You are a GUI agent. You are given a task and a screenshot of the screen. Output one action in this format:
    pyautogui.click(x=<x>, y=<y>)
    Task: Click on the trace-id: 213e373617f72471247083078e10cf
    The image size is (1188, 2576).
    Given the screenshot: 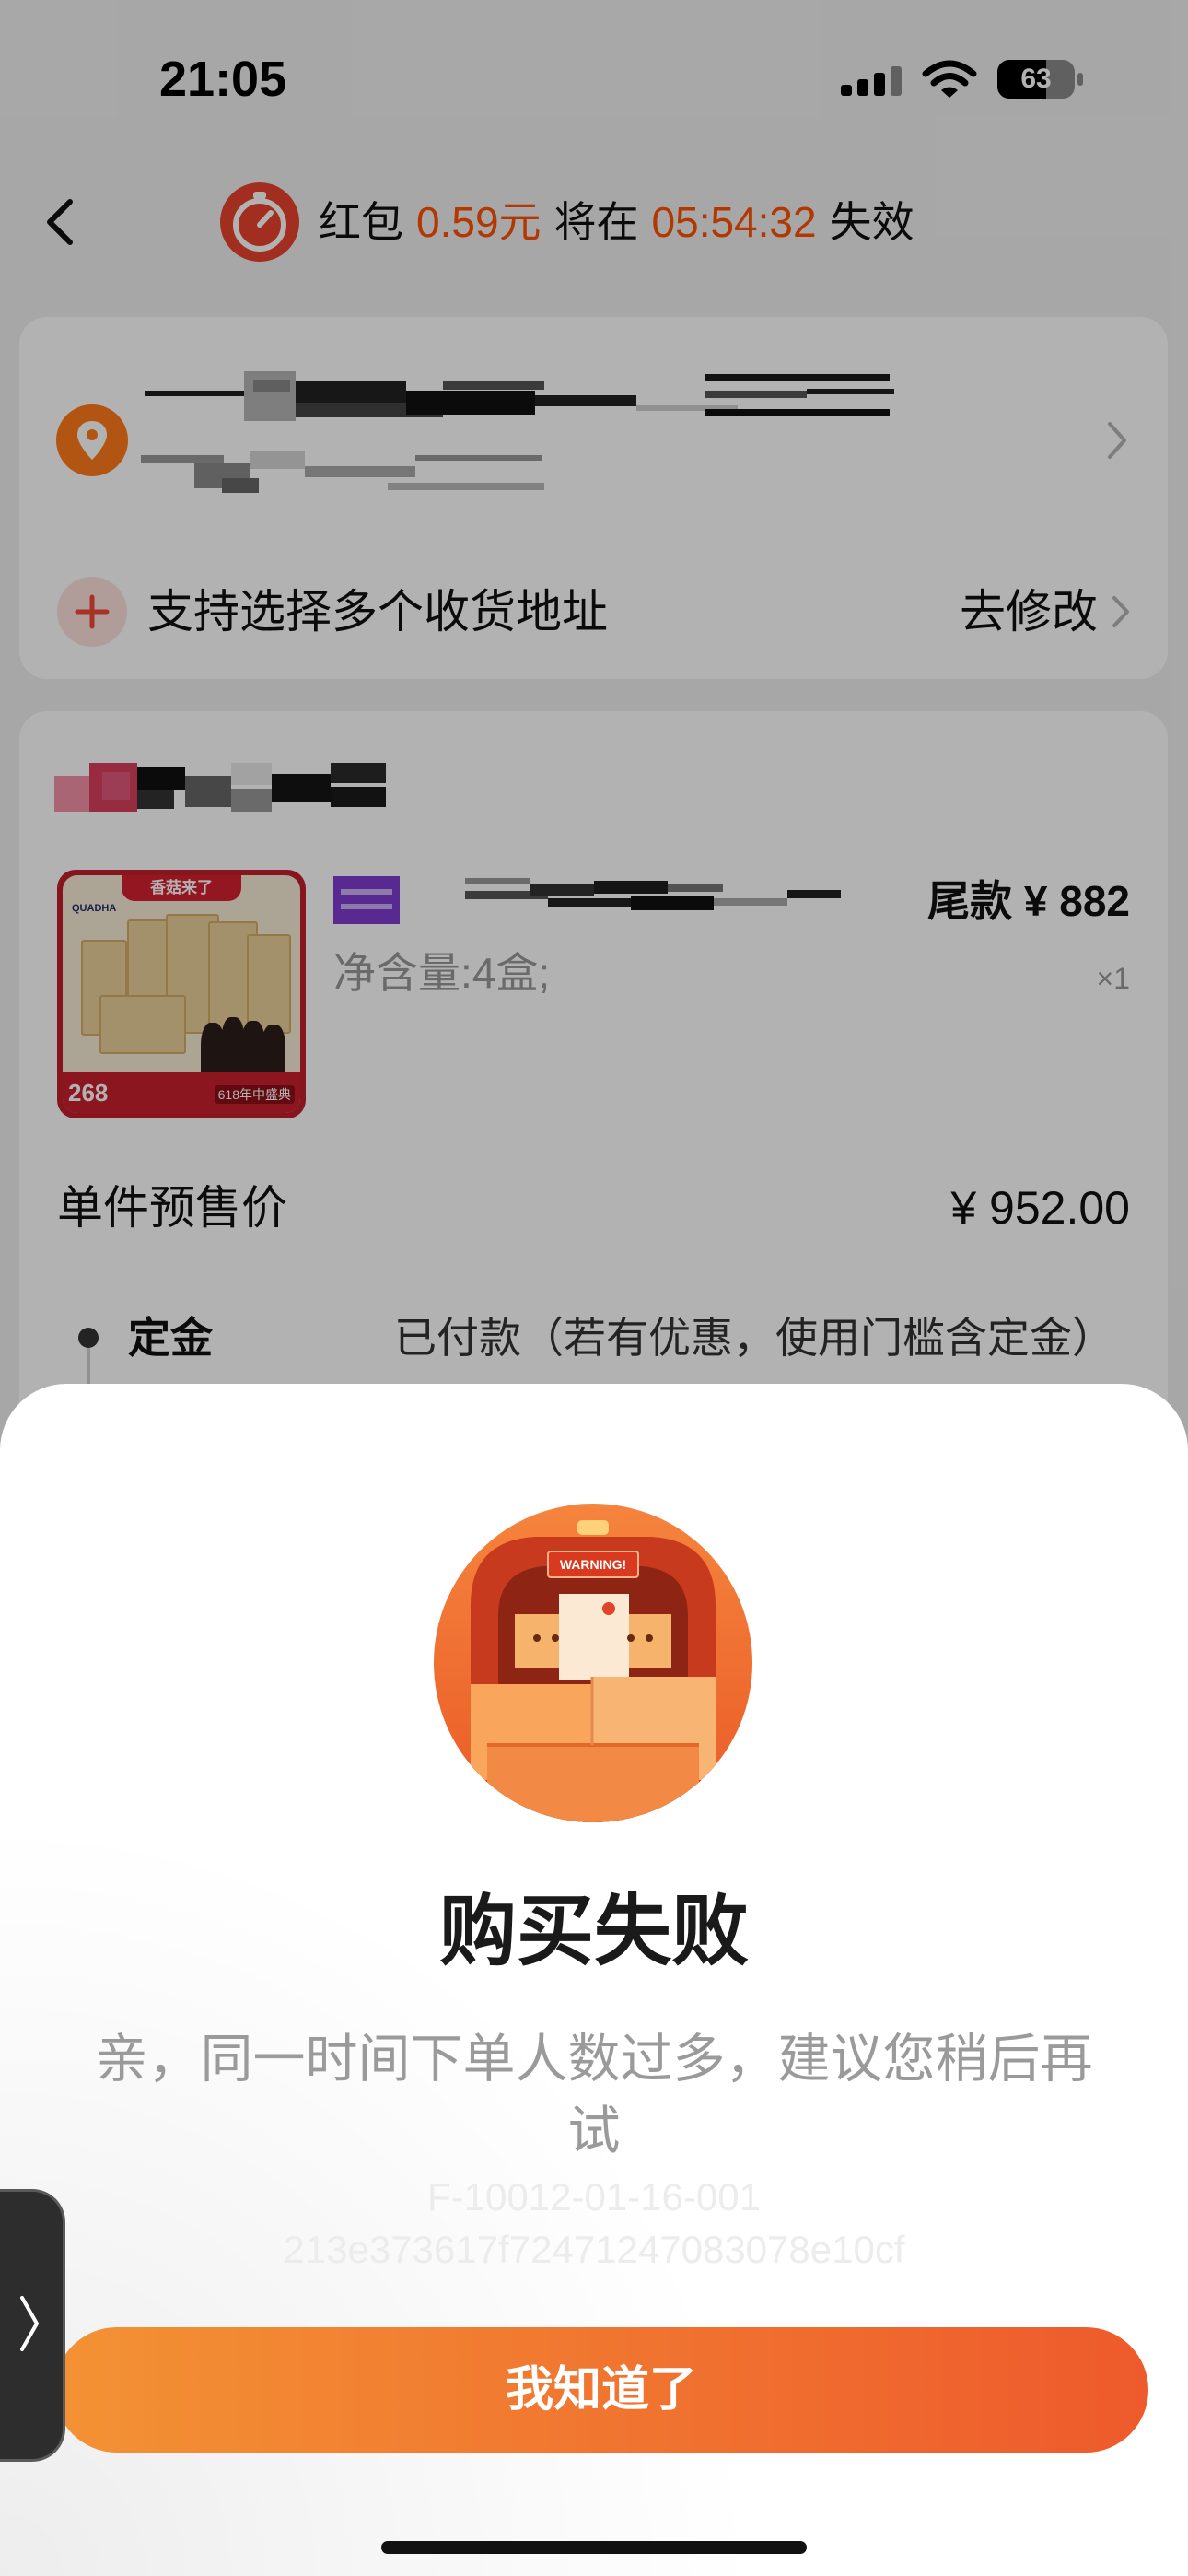 What is the action you would take?
    pyautogui.click(x=594, y=2249)
    